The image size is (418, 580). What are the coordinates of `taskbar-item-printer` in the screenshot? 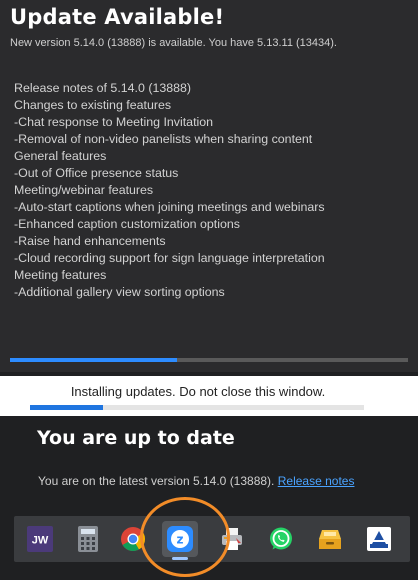 It's located at (232, 539).